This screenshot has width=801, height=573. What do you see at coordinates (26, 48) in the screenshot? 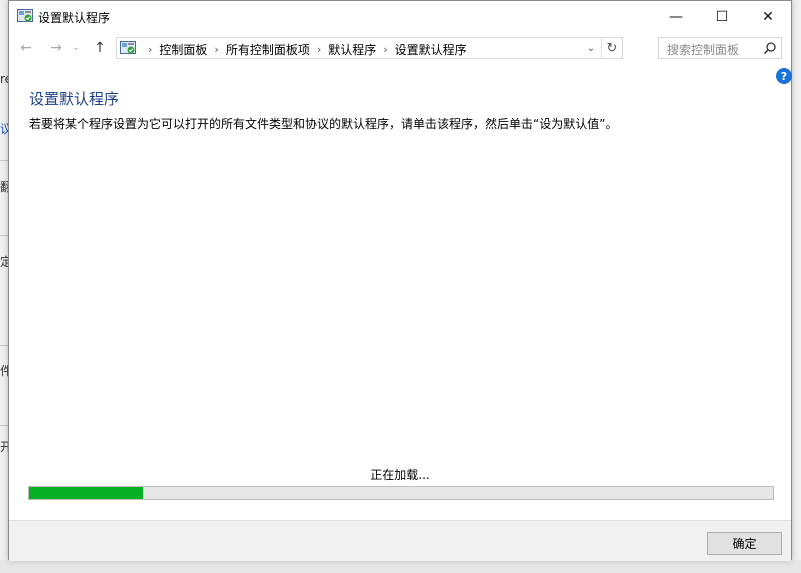
I see `back-arrow-icon: ←` at bounding box center [26, 48].